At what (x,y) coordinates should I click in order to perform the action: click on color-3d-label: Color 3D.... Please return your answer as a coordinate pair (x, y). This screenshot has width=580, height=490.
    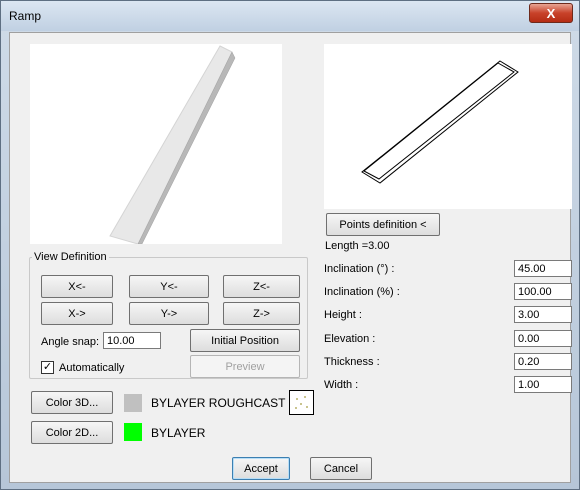
    Looking at the image, I should click on (72, 402).